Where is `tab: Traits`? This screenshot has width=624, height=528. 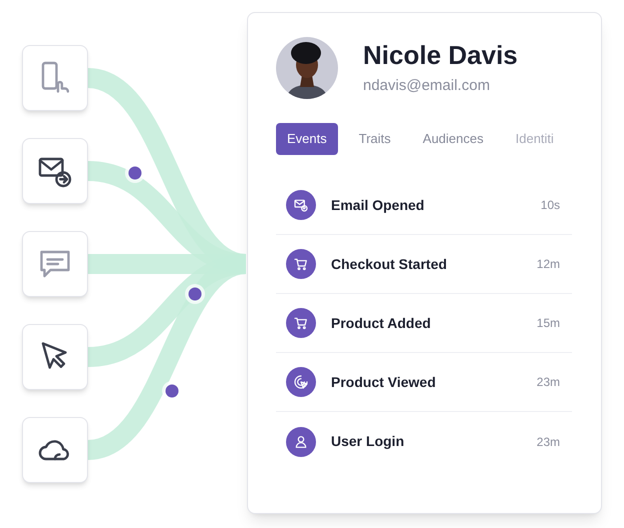
tab: Traits is located at coordinates (375, 139).